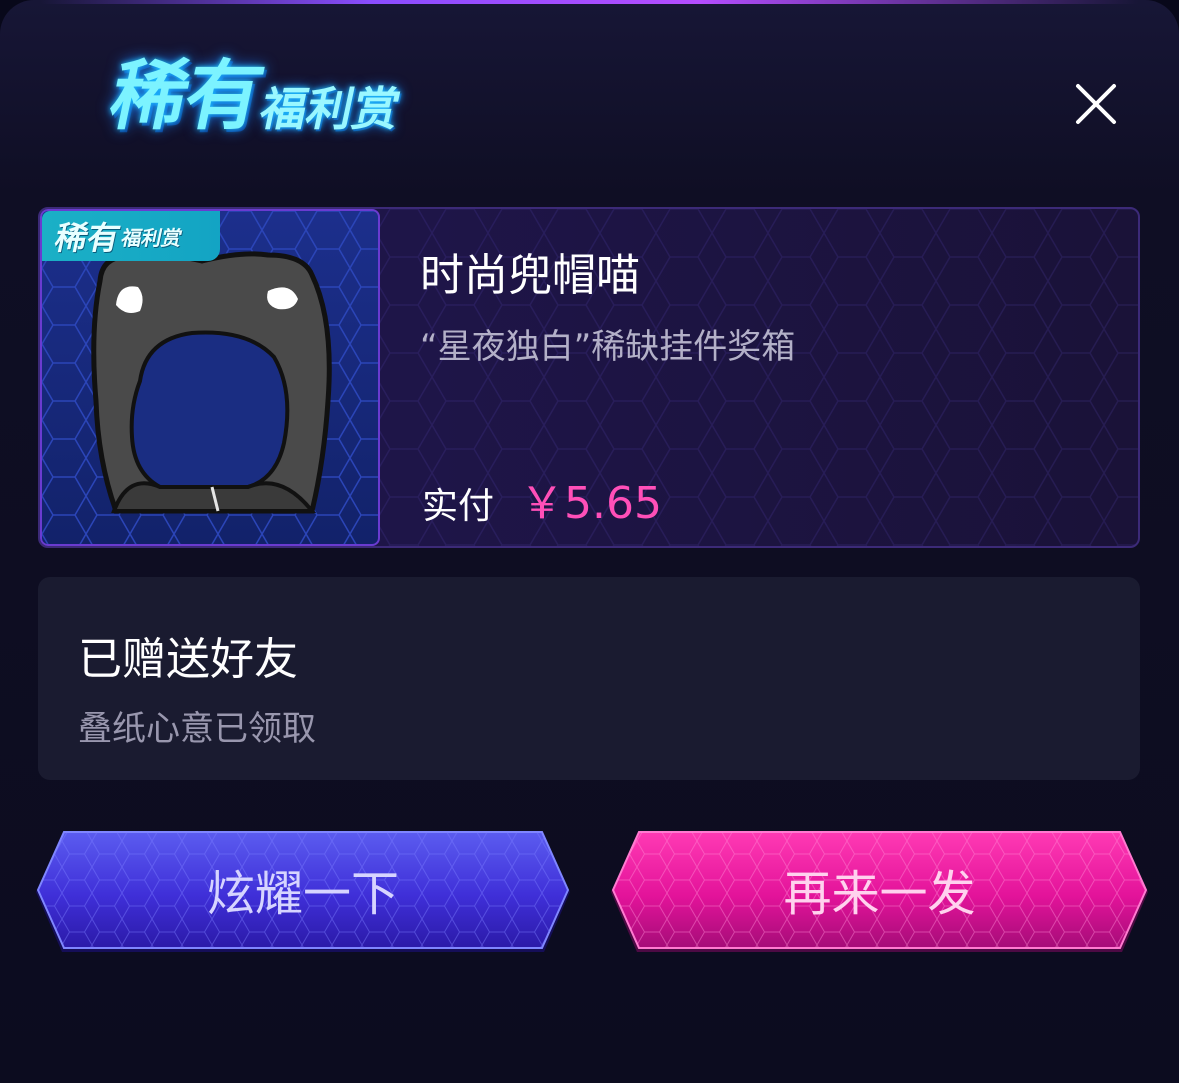 This screenshot has height=1083, width=1179. Describe the element at coordinates (608, 347) in the screenshot. I see `item-description: “星夜独白”稀缺挂件奖箱` at that location.